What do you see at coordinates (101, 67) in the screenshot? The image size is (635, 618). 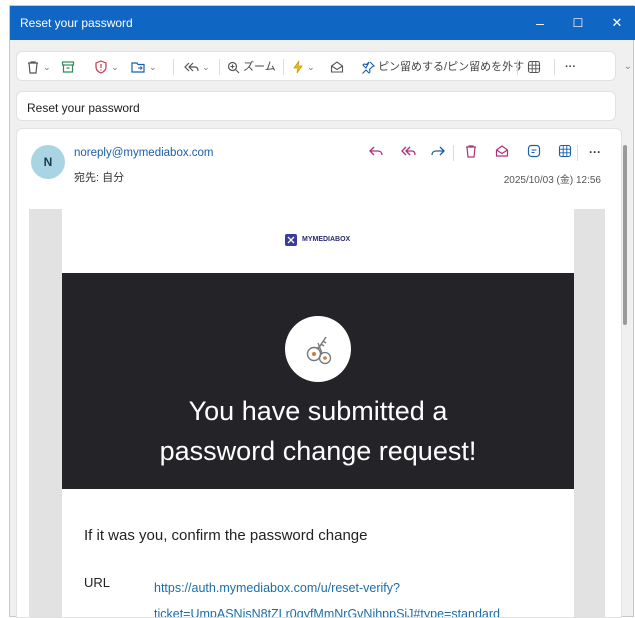 I see `shield-icon` at bounding box center [101, 67].